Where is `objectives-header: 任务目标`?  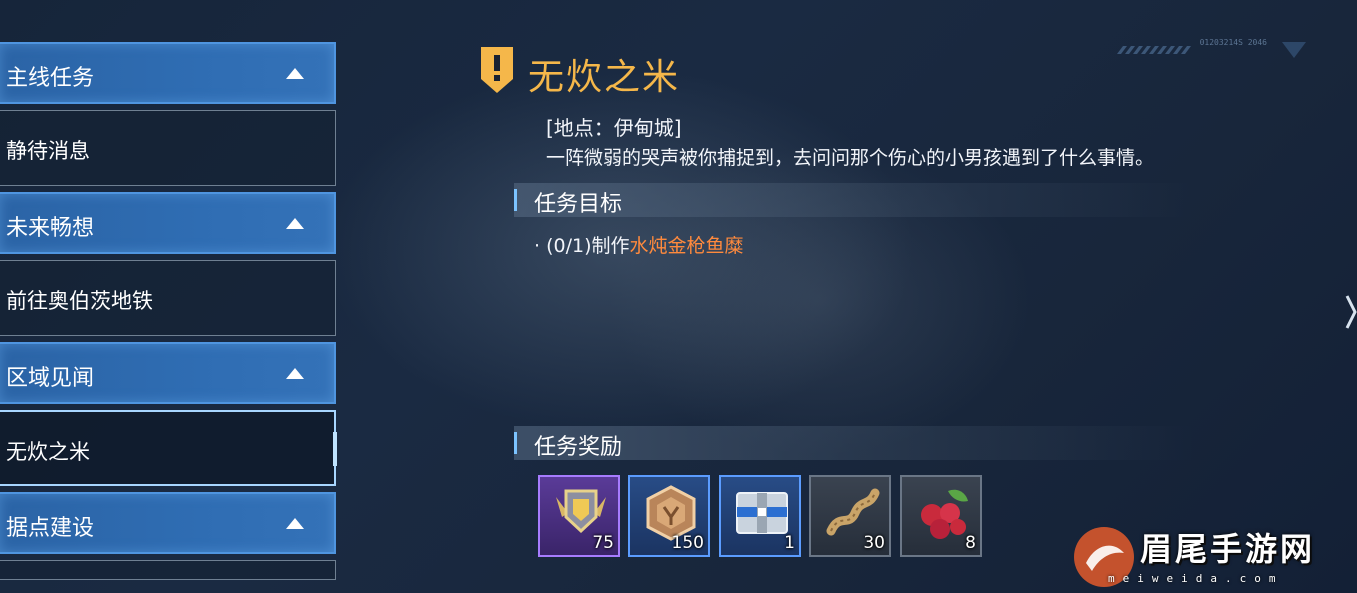 objectives-header: 任务目标 is located at coordinates (854, 200).